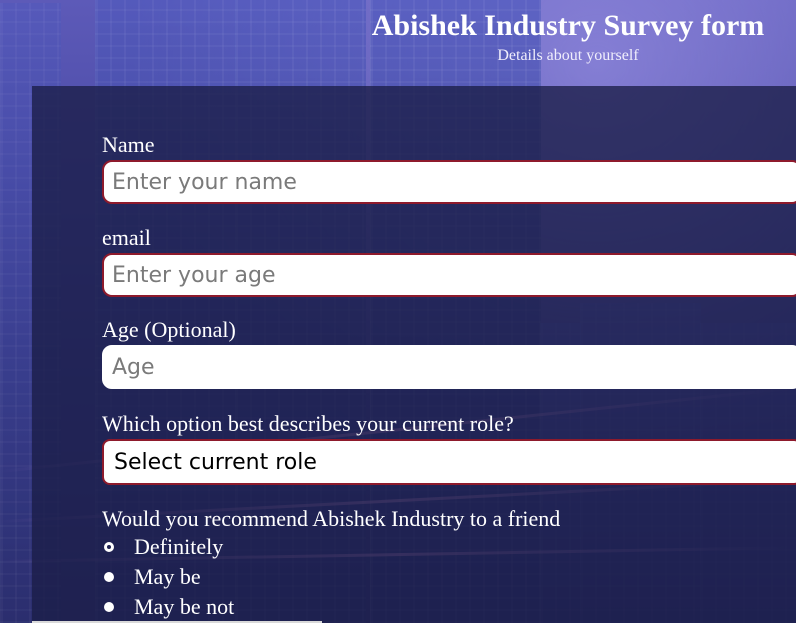 This screenshot has height=623, width=796. Describe the element at coordinates (184, 606) in the screenshot. I see `radio-option-label: May be not` at that location.